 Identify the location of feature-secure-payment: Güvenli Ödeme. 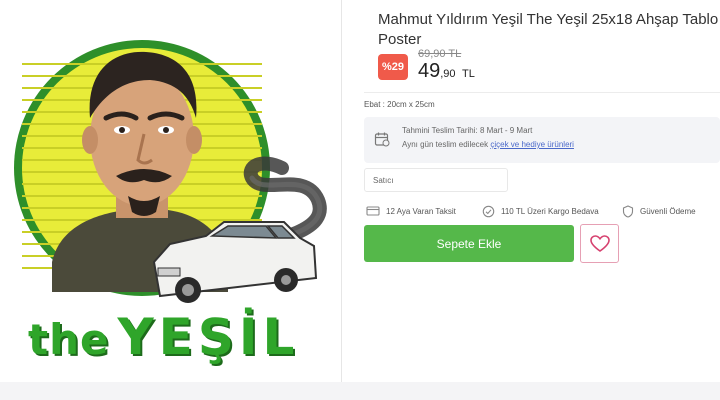
(659, 211).